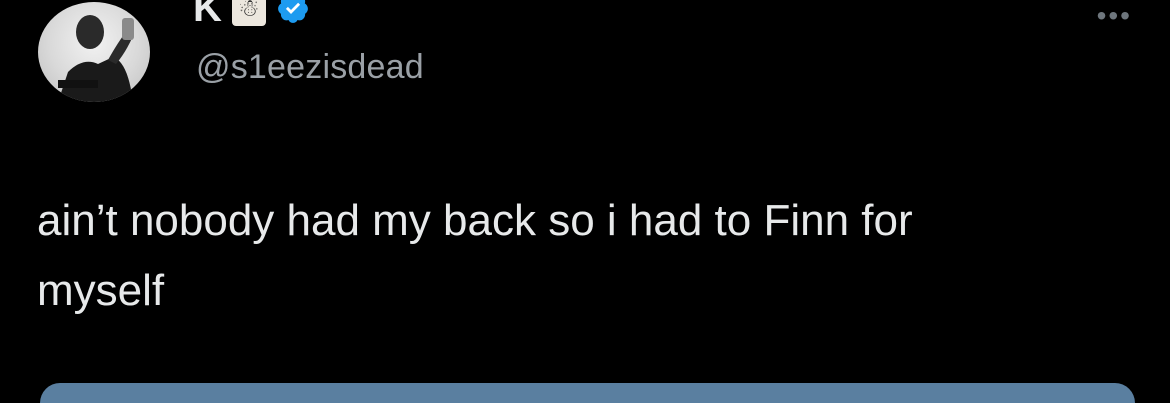 The width and height of the screenshot is (1170, 403). Describe the element at coordinates (96, 58) in the screenshot. I see `avatar-photo` at that location.